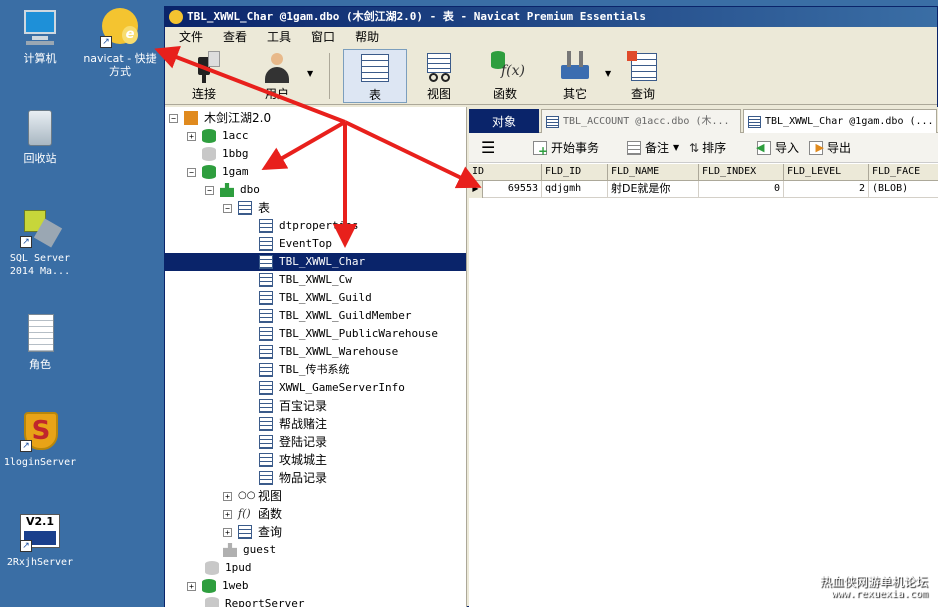  What do you see at coordinates (252, 496) in the screenshot?
I see `tree-views-folder: + ○○ 视图` at bounding box center [252, 496].